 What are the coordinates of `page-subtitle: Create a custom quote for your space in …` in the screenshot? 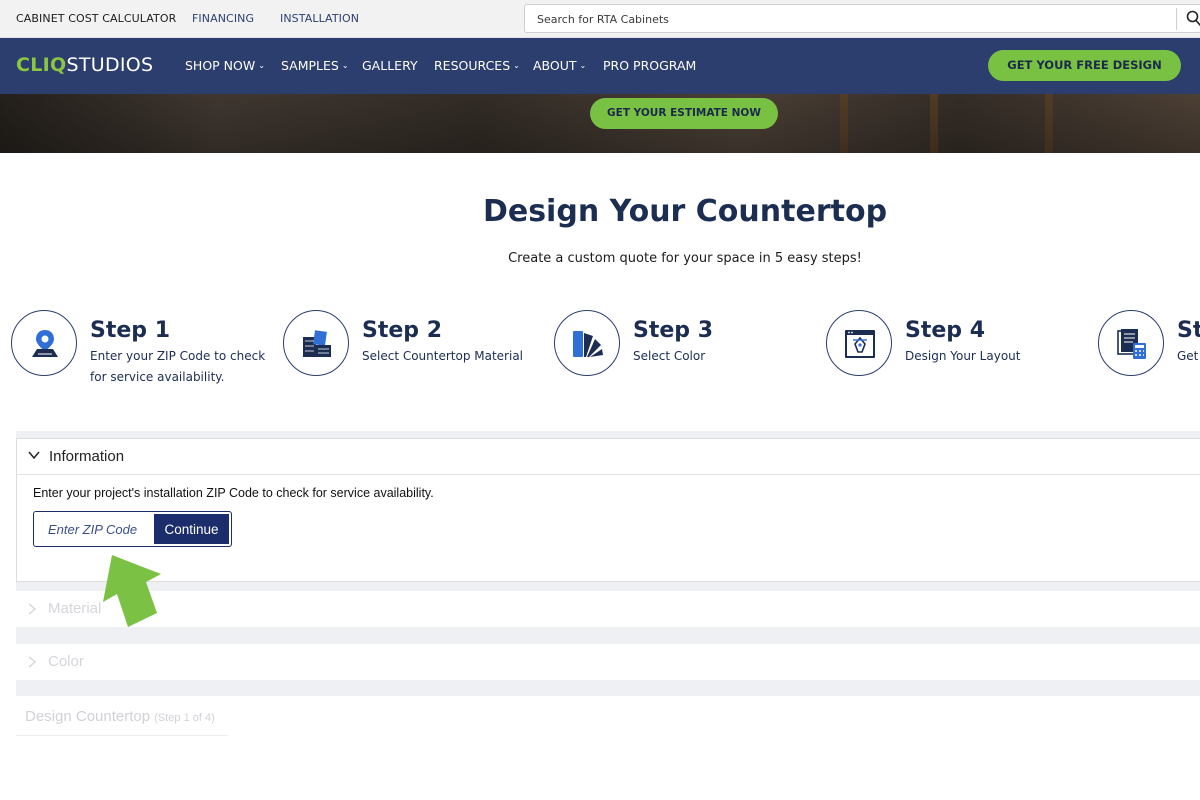 It's located at (685, 258).